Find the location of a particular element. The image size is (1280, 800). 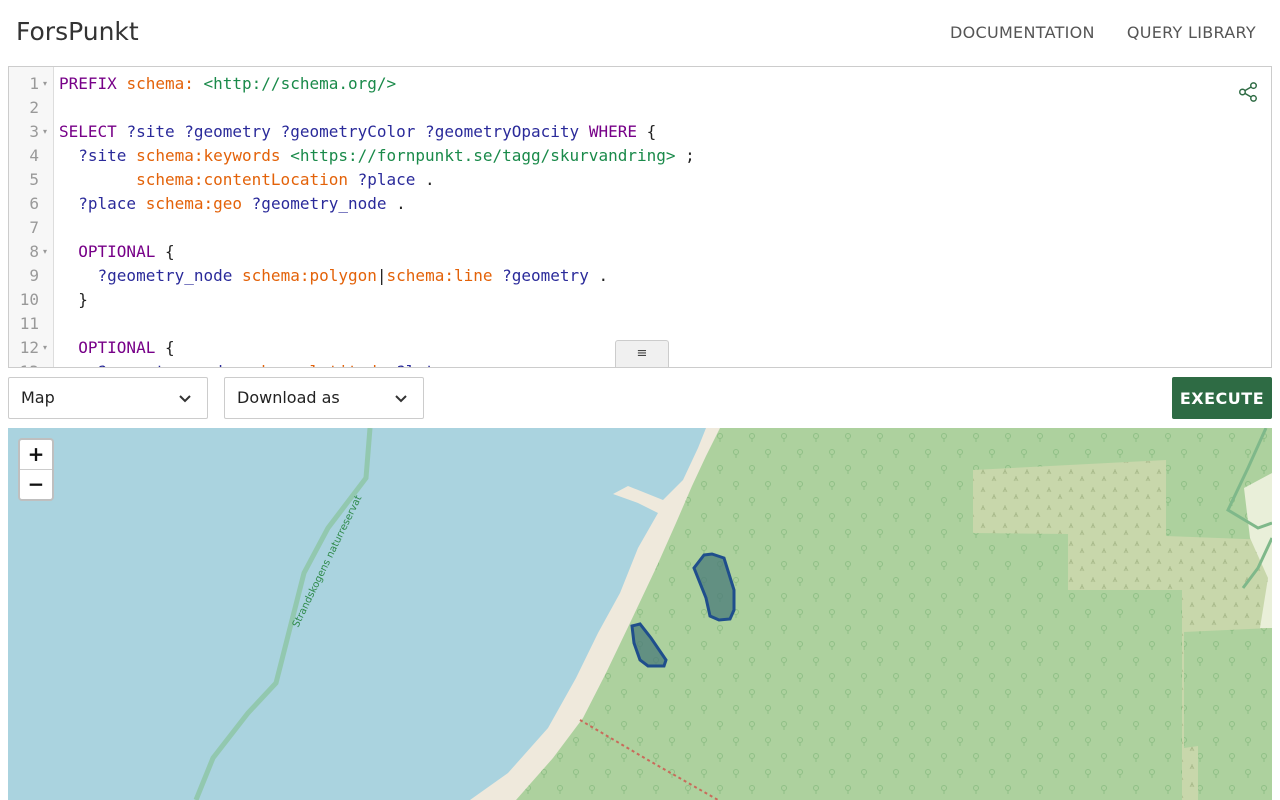

line-number: 5 is located at coordinates (34, 179).